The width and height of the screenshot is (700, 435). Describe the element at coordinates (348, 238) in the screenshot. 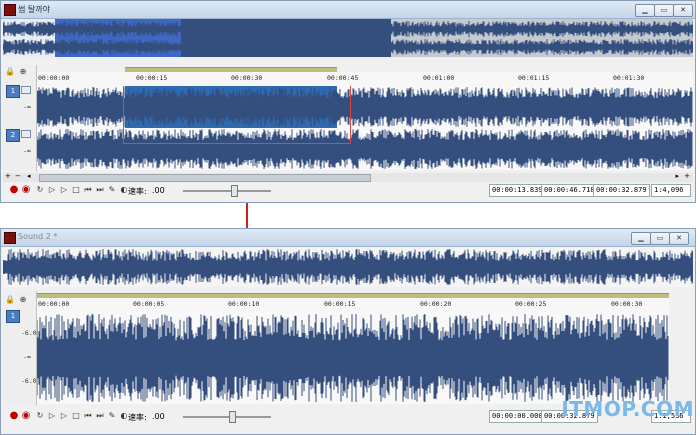

I see `title-bar: Sound 2 * ▁ ▭ ✕` at that location.